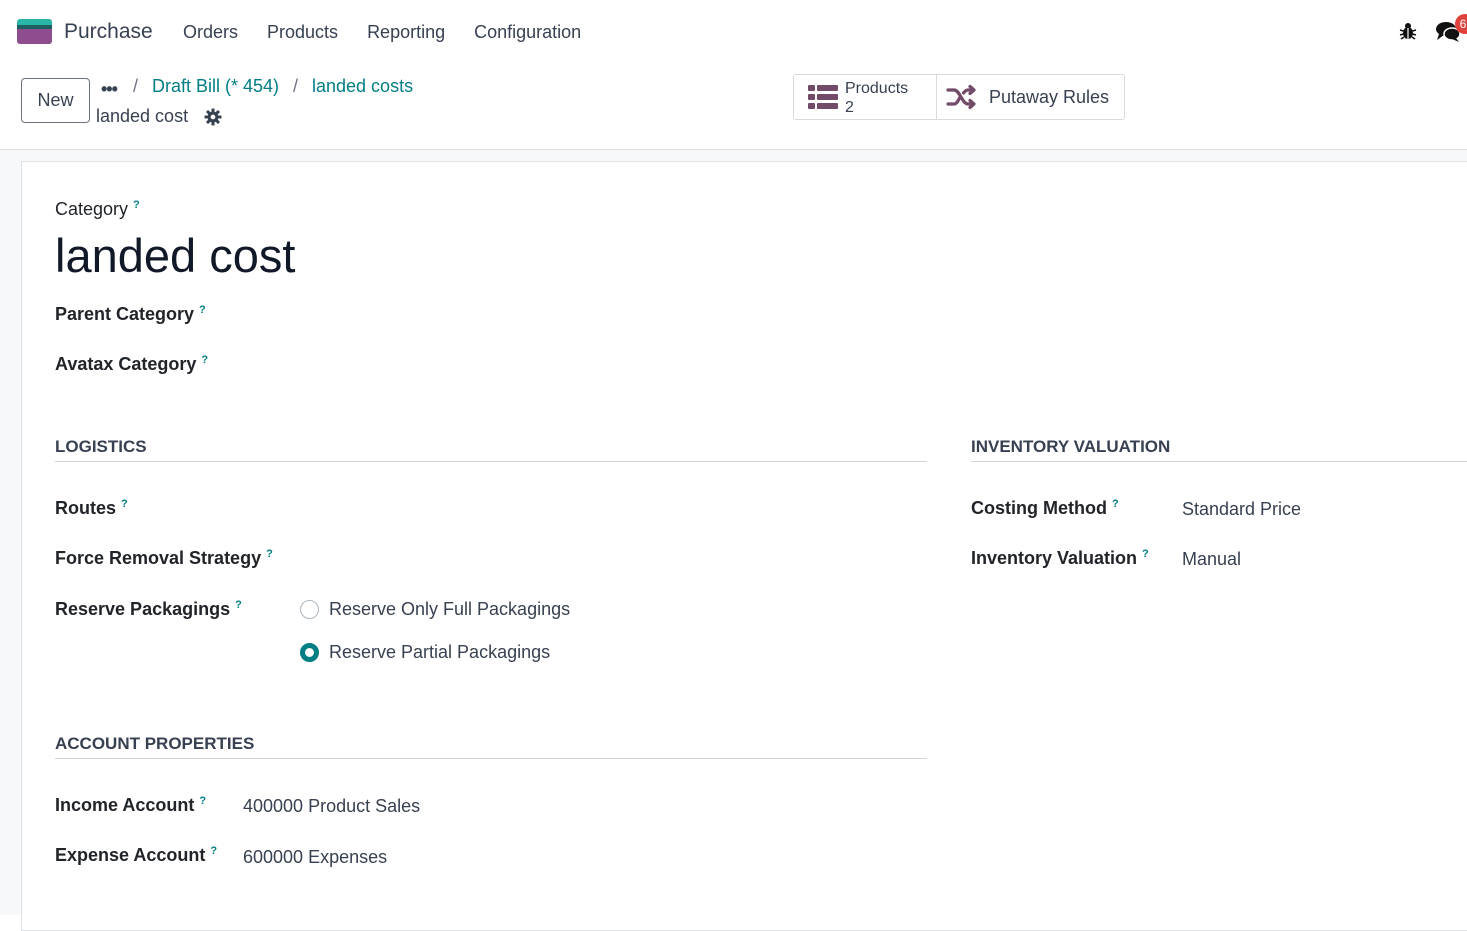 This screenshot has height=931, width=1467. Describe the element at coordinates (877, 88) in the screenshot. I see `products-stat-label: Products` at that location.